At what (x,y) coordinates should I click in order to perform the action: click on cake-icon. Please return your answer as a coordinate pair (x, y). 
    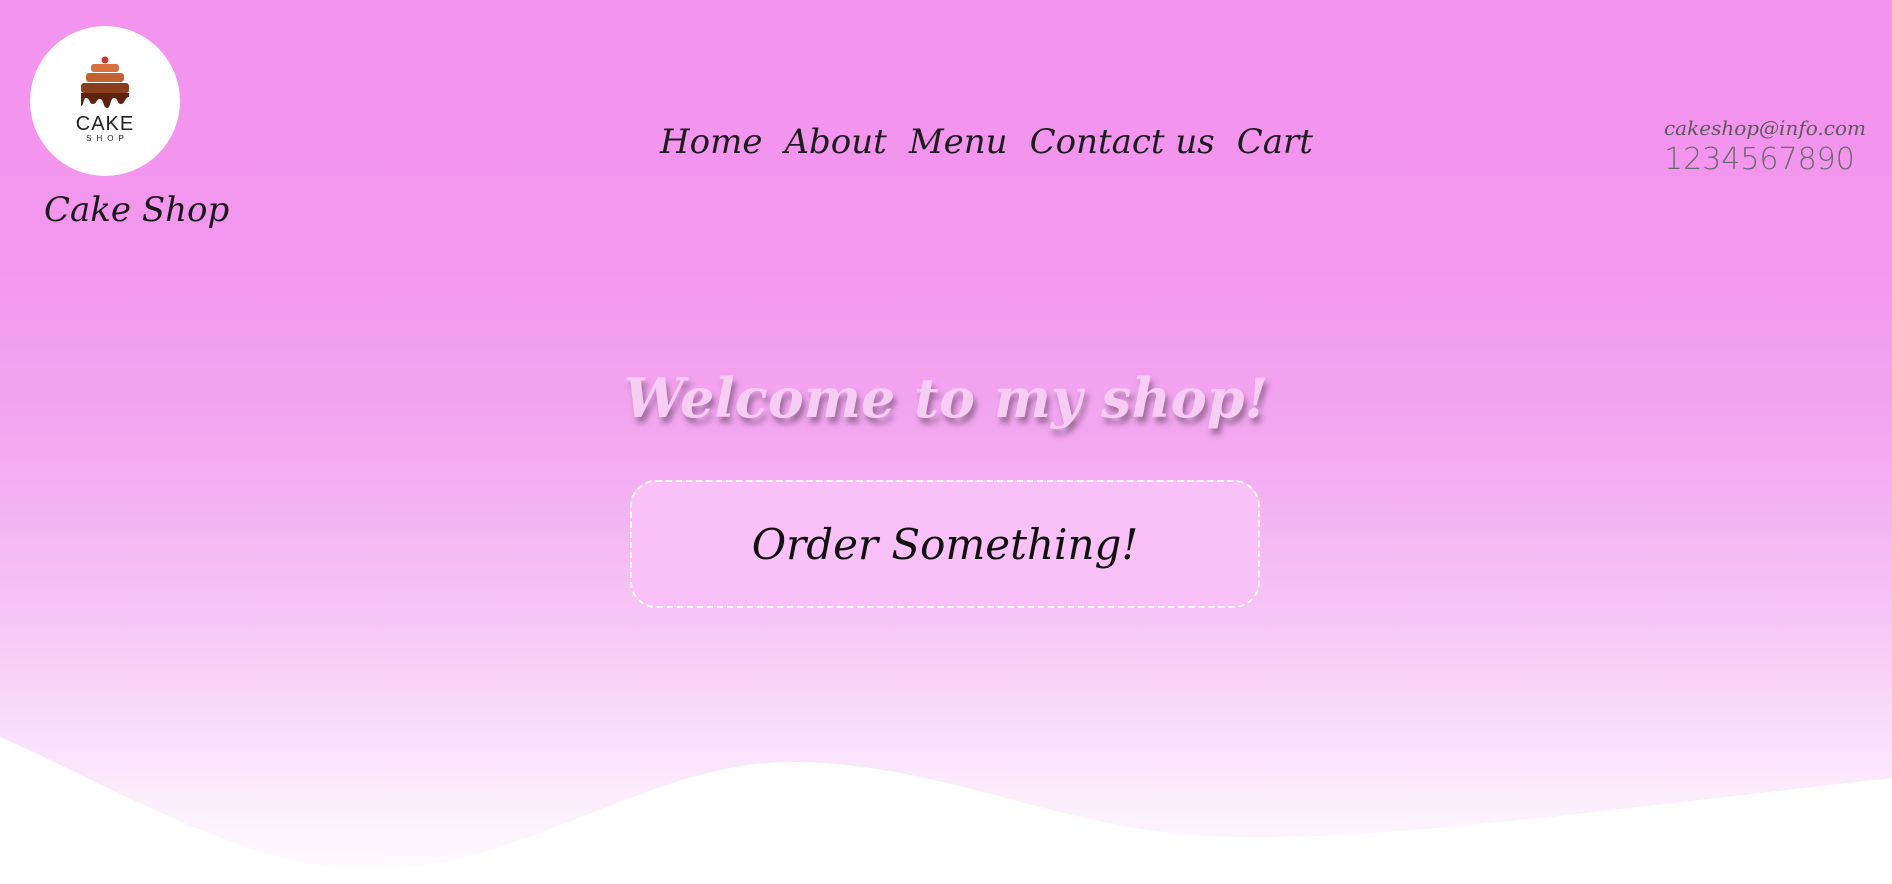
    Looking at the image, I should click on (105, 82).